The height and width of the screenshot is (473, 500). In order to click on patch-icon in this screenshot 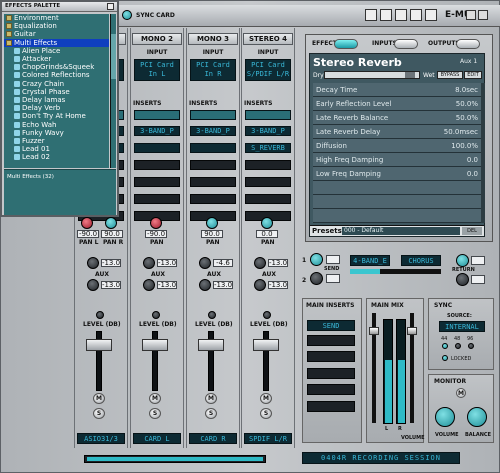, I will do `click(416, 15)`.